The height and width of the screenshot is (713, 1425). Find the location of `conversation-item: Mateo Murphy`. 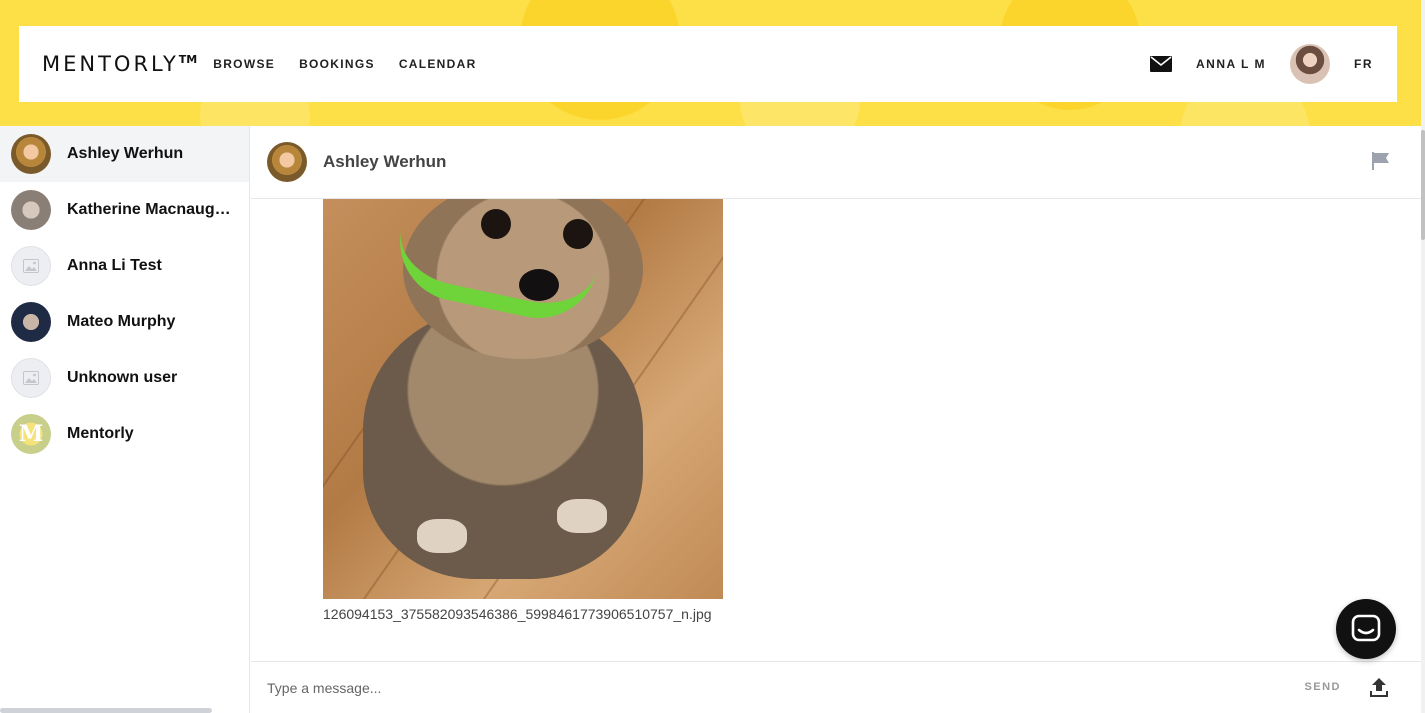

conversation-item: Mateo Murphy is located at coordinates (124, 322).